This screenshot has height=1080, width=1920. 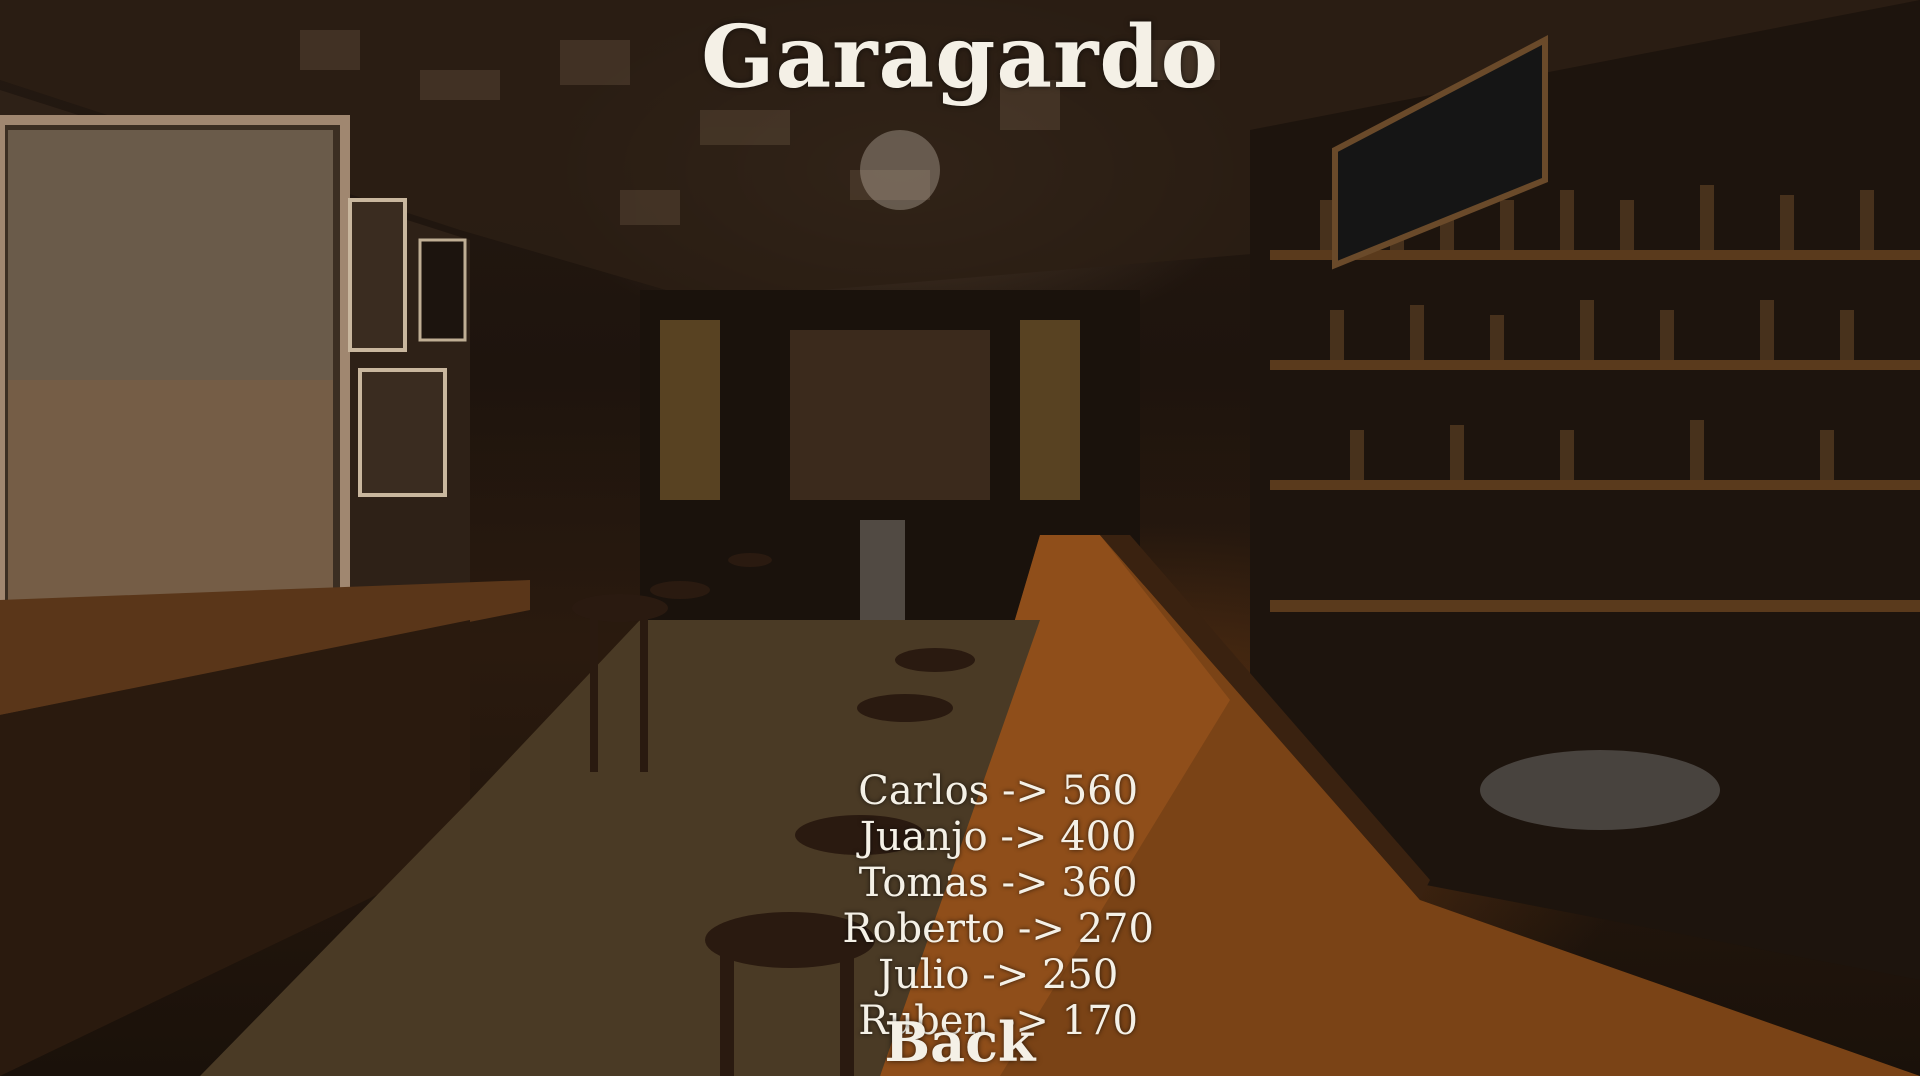 I want to click on player-score: 400, so click(x=1098, y=837).